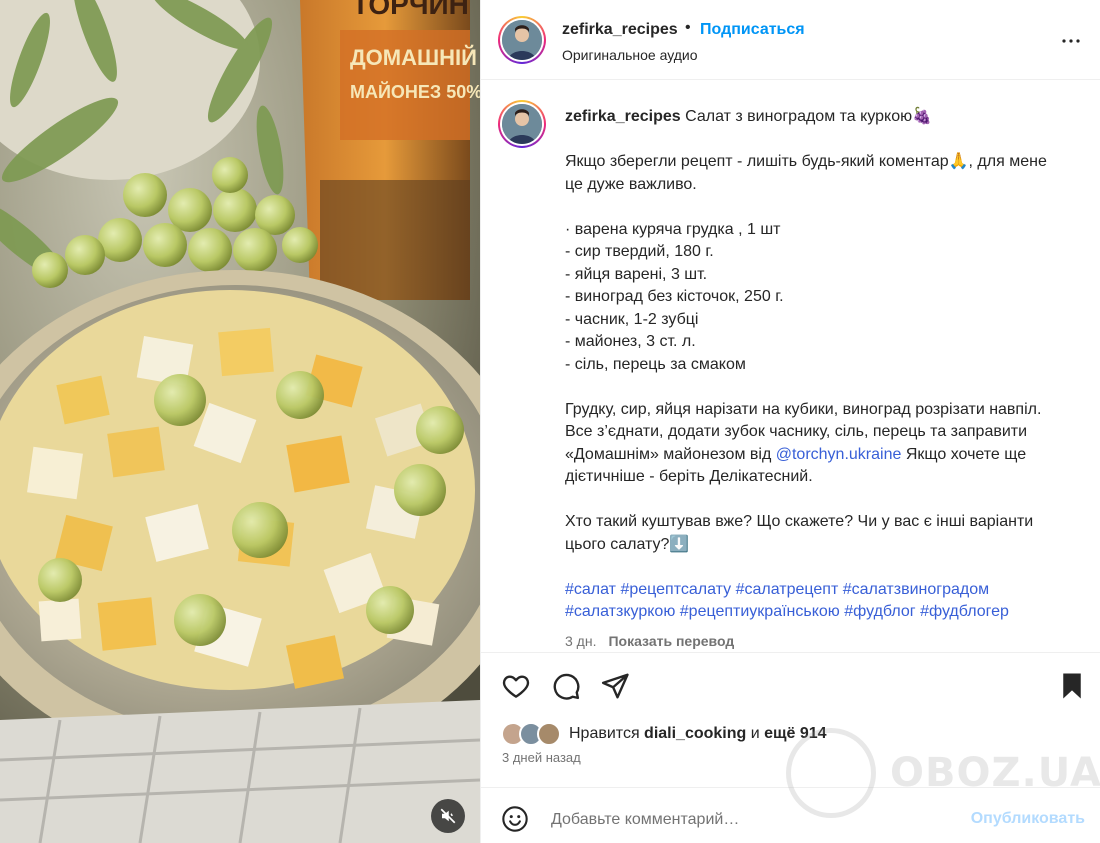 The image size is (1100, 843). Describe the element at coordinates (655, 364) in the screenshot. I see `ingredient-item: - сіль, перець за смаком` at that location.